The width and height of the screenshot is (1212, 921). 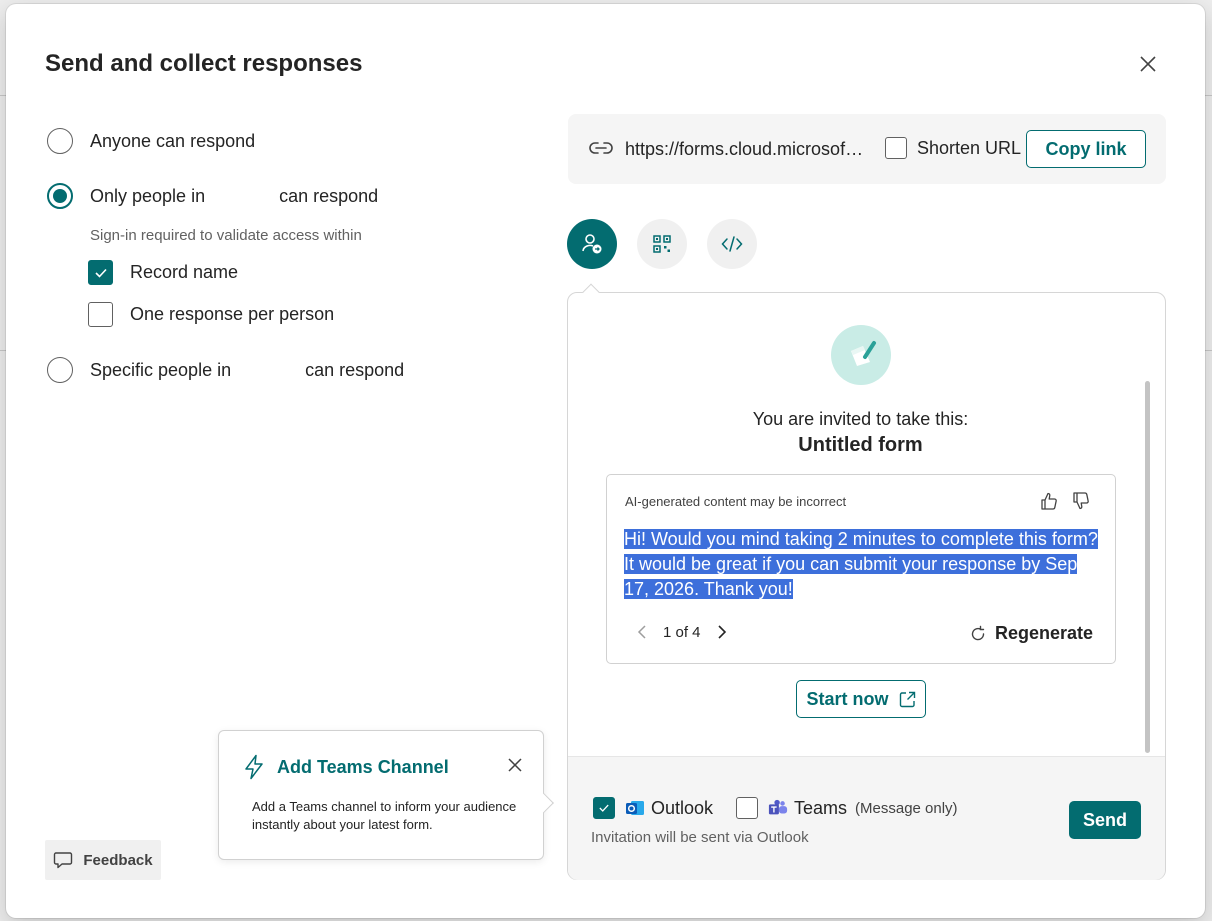 What do you see at coordinates (778, 808) in the screenshot?
I see `teams-icon` at bounding box center [778, 808].